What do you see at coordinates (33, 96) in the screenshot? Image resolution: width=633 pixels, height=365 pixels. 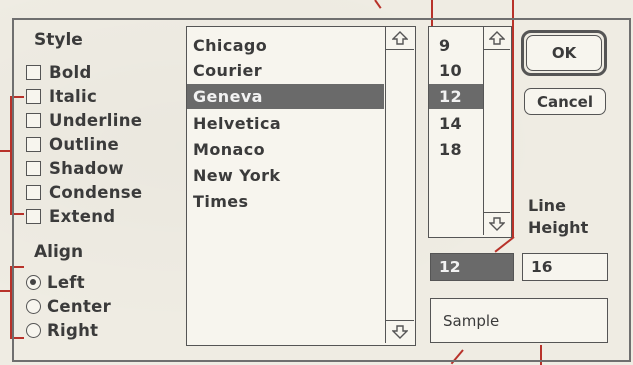 I see `italic-checkbox` at bounding box center [33, 96].